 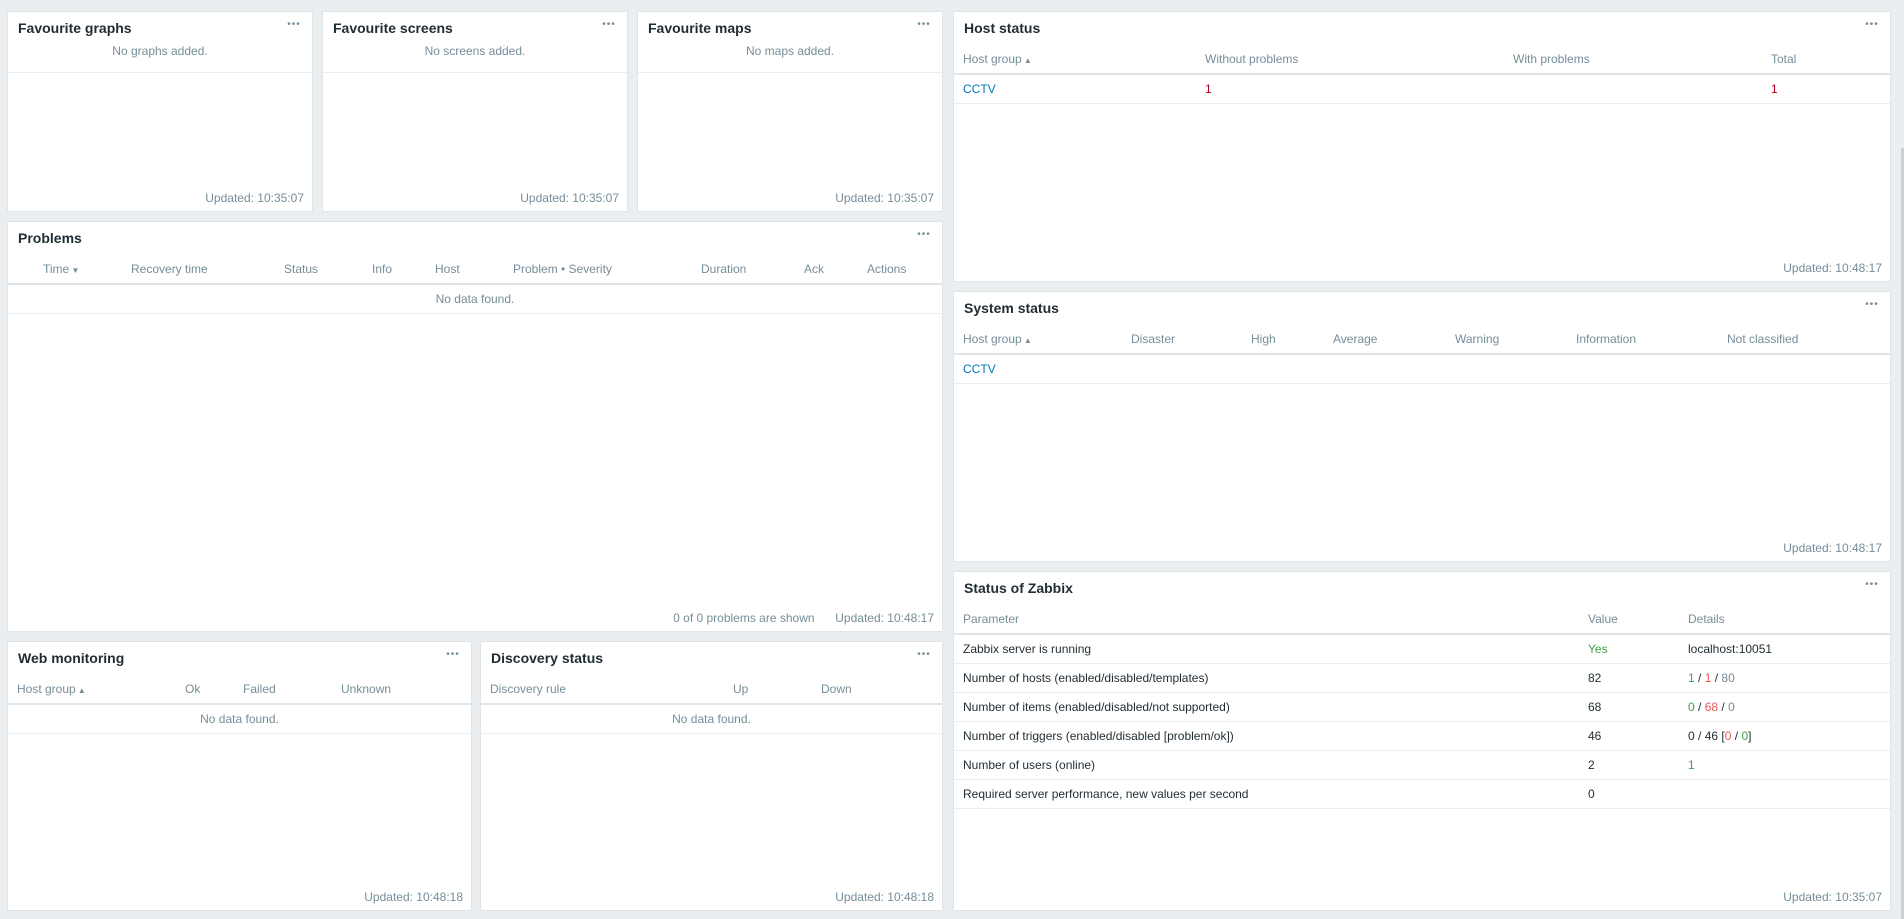 What do you see at coordinates (1826, 89) in the screenshot?
I see `total-count: 1` at bounding box center [1826, 89].